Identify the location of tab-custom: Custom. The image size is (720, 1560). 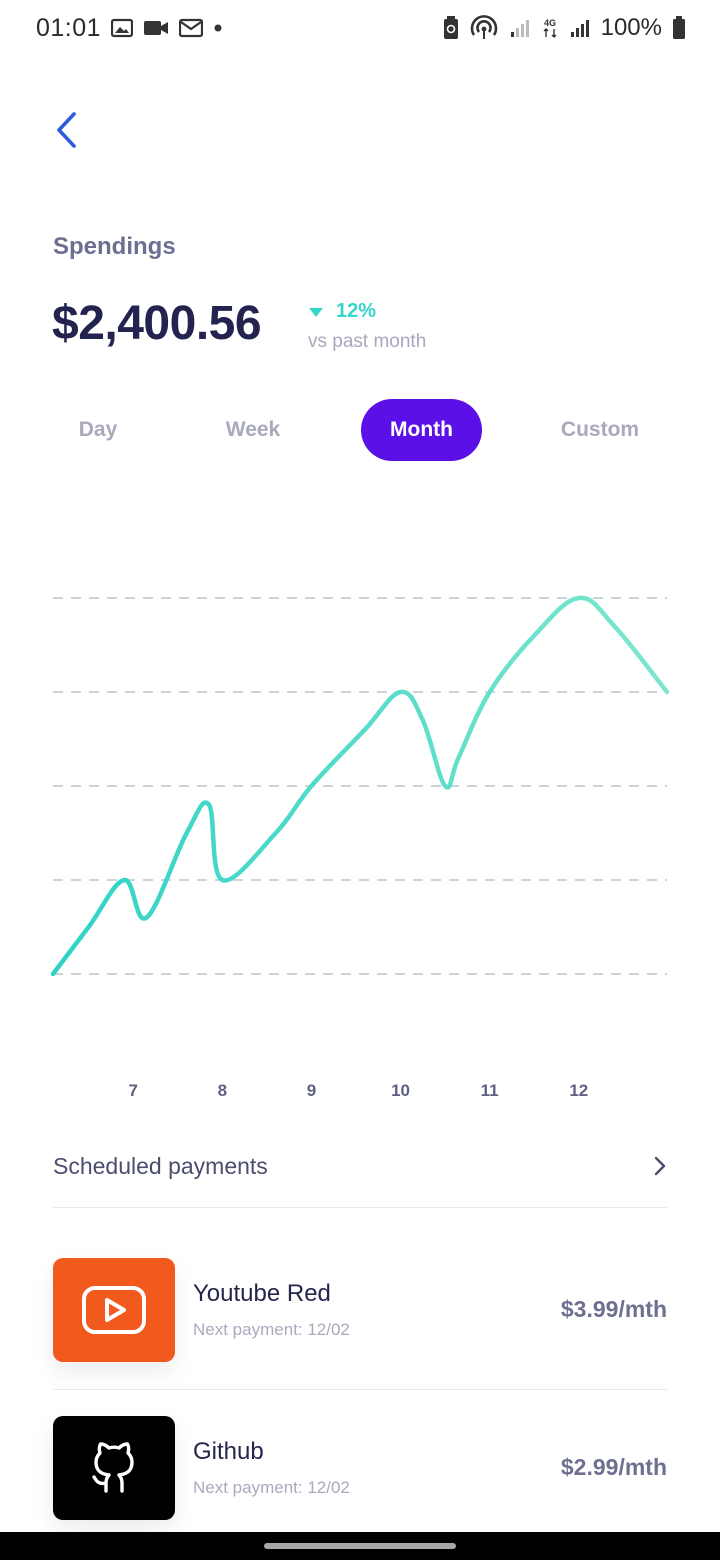
(600, 430).